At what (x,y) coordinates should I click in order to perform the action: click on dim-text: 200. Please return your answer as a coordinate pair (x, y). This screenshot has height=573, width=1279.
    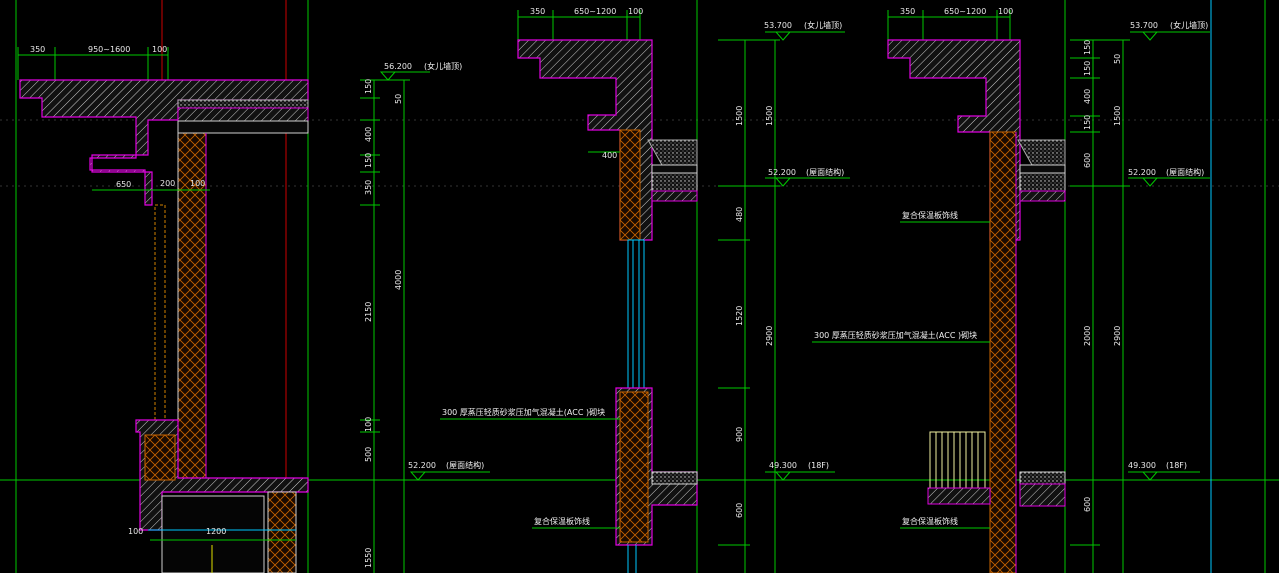
    Looking at the image, I should click on (167, 183).